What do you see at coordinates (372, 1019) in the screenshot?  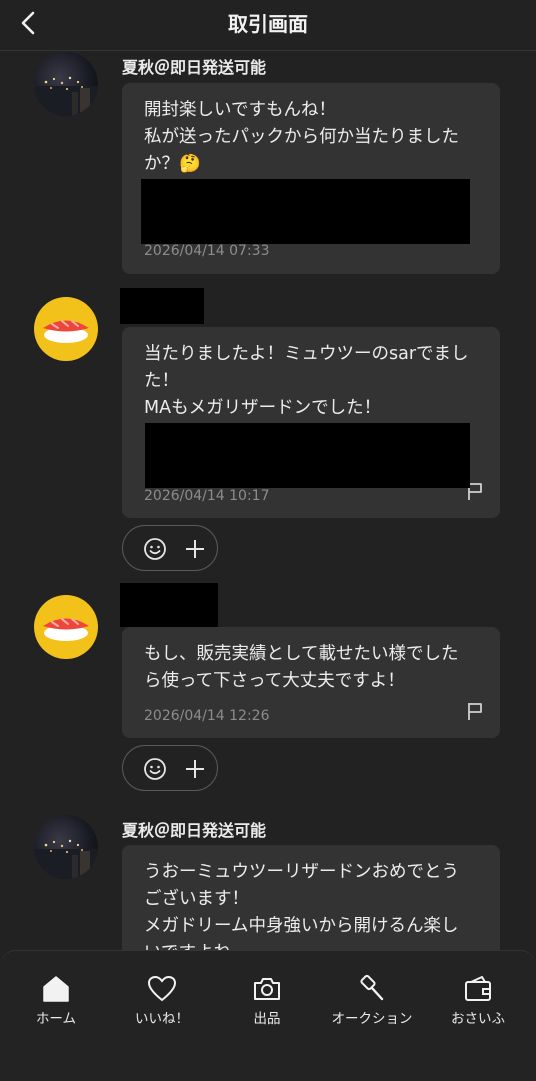 I see `nav-label: オークション` at bounding box center [372, 1019].